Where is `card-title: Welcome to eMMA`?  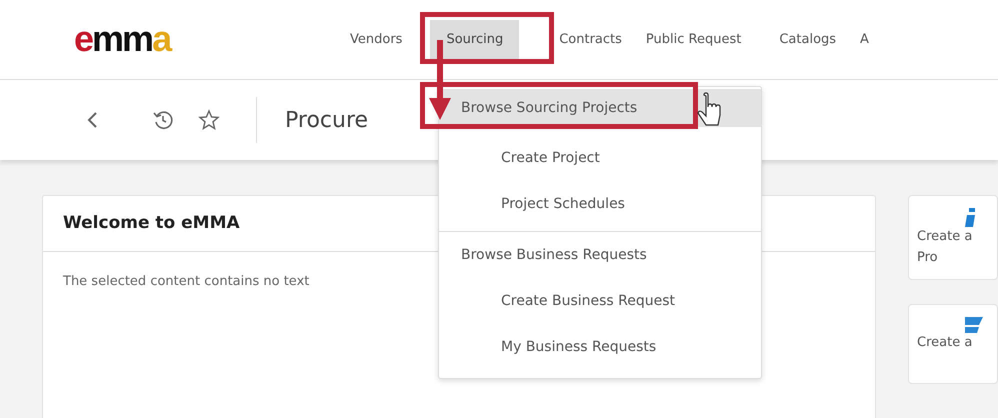
card-title: Welcome to eMMA is located at coordinates (151, 223).